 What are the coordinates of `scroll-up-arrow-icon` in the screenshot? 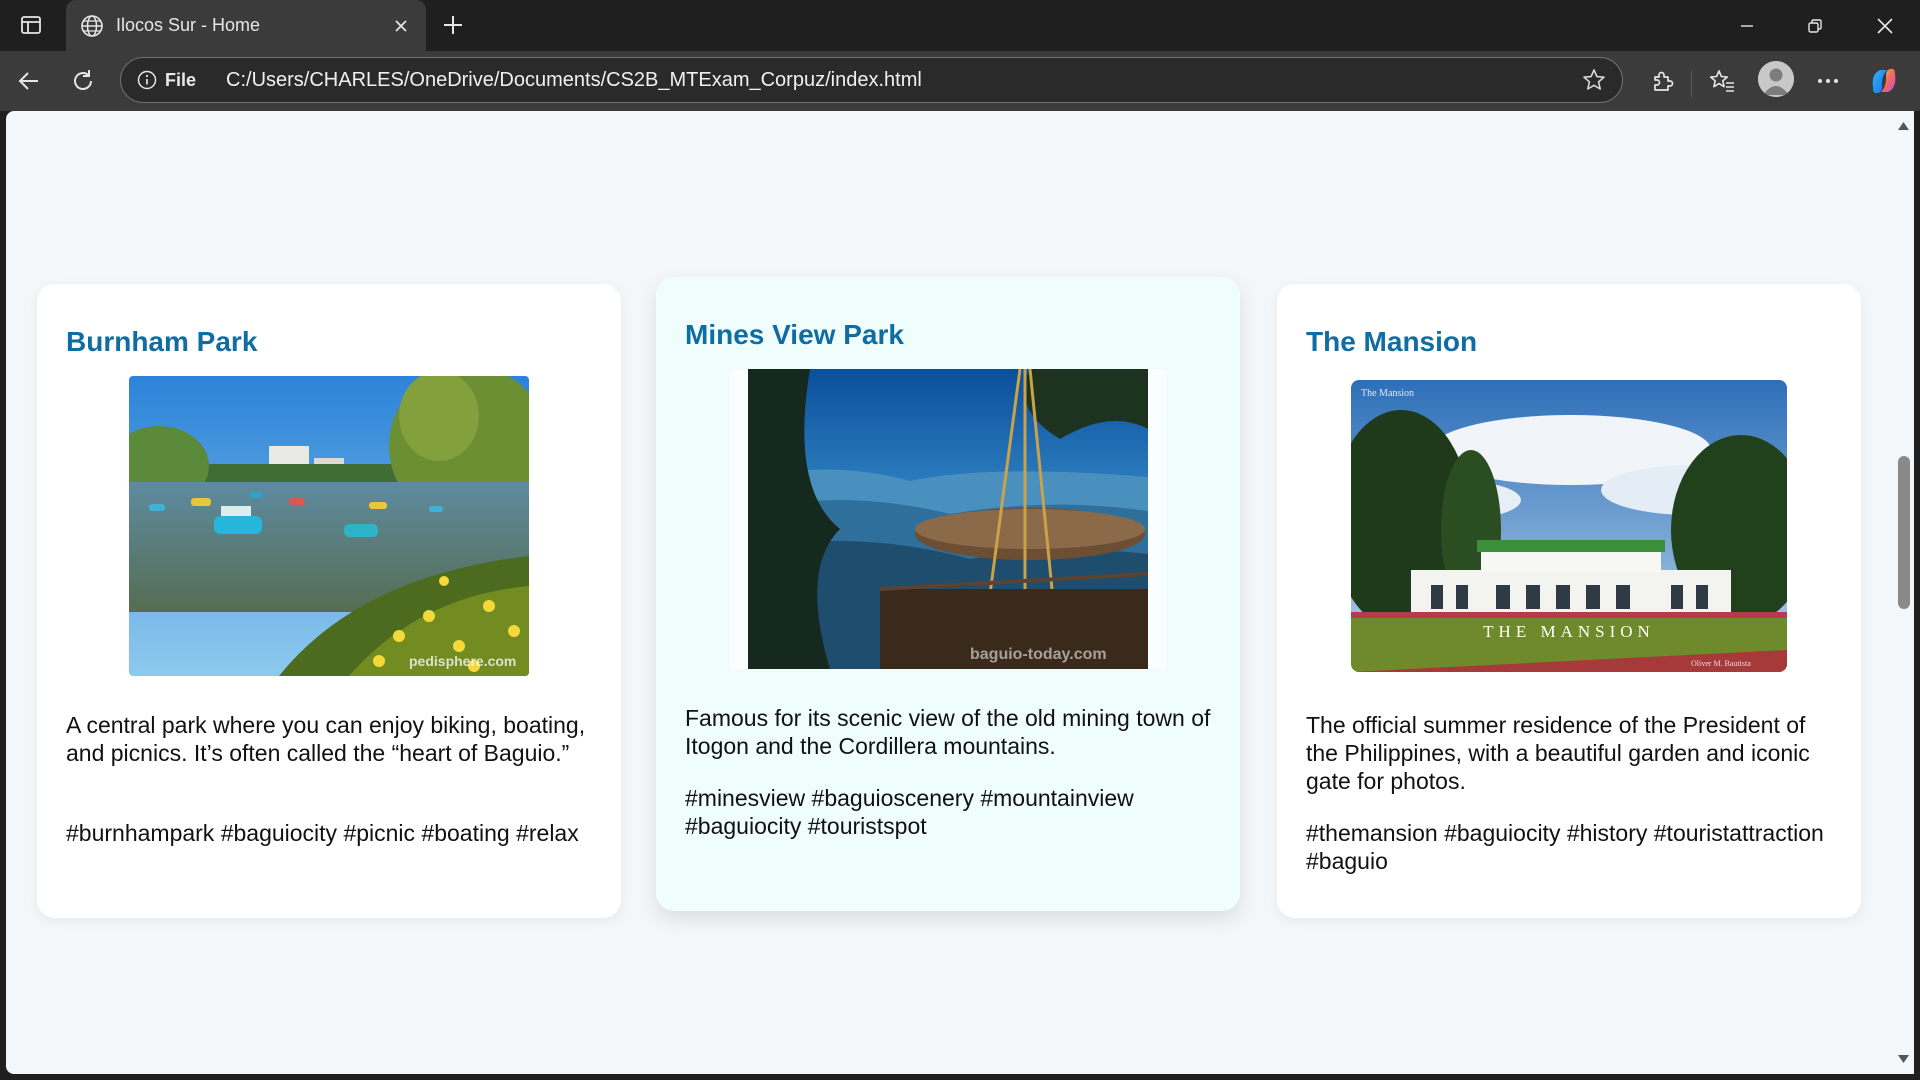 It's located at (1903, 126).